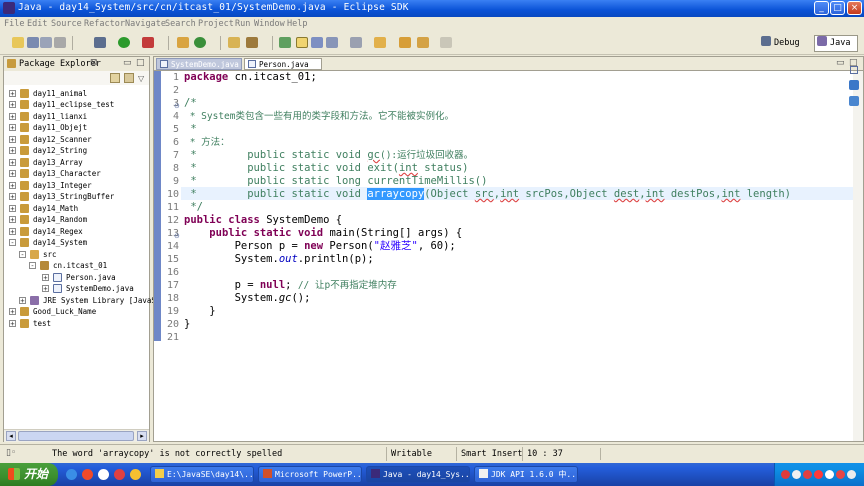 The width and height of the screenshot is (864, 486). Describe the element at coordinates (829, 474) in the screenshot. I see `tray-ime-icon` at that location.